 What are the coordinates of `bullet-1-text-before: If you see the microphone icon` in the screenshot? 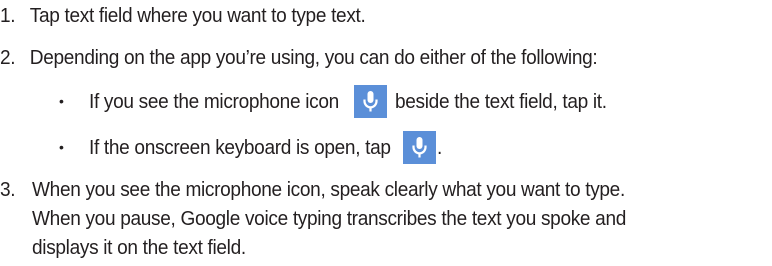 It's located at (214, 101).